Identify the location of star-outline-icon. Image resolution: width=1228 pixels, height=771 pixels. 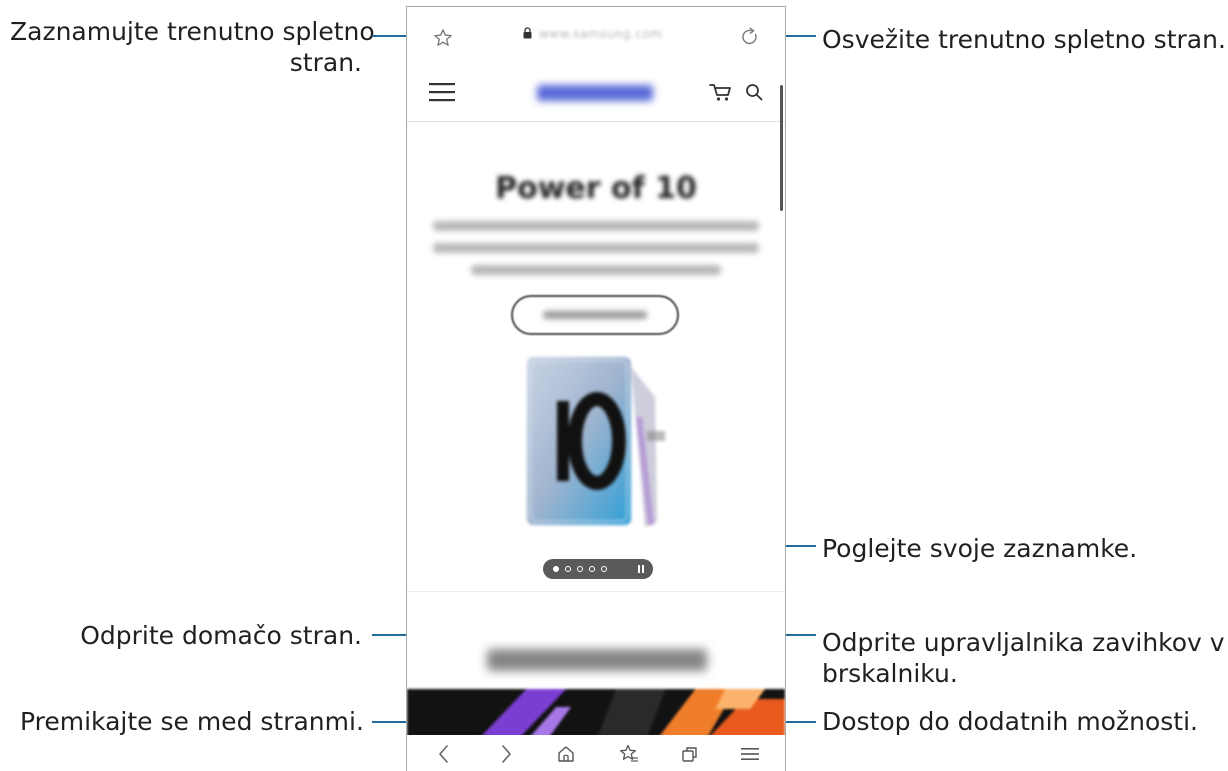
(443, 38).